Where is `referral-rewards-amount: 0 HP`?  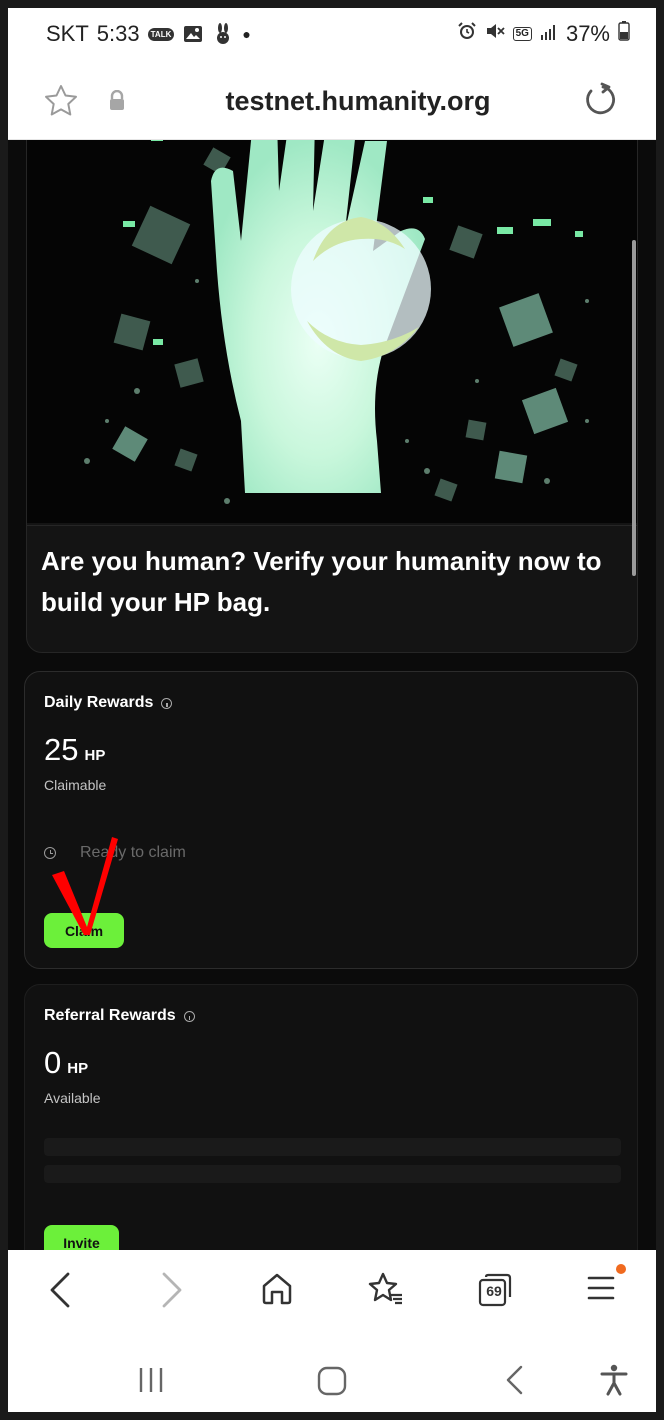 referral-rewards-amount: 0 HP is located at coordinates (66, 1063).